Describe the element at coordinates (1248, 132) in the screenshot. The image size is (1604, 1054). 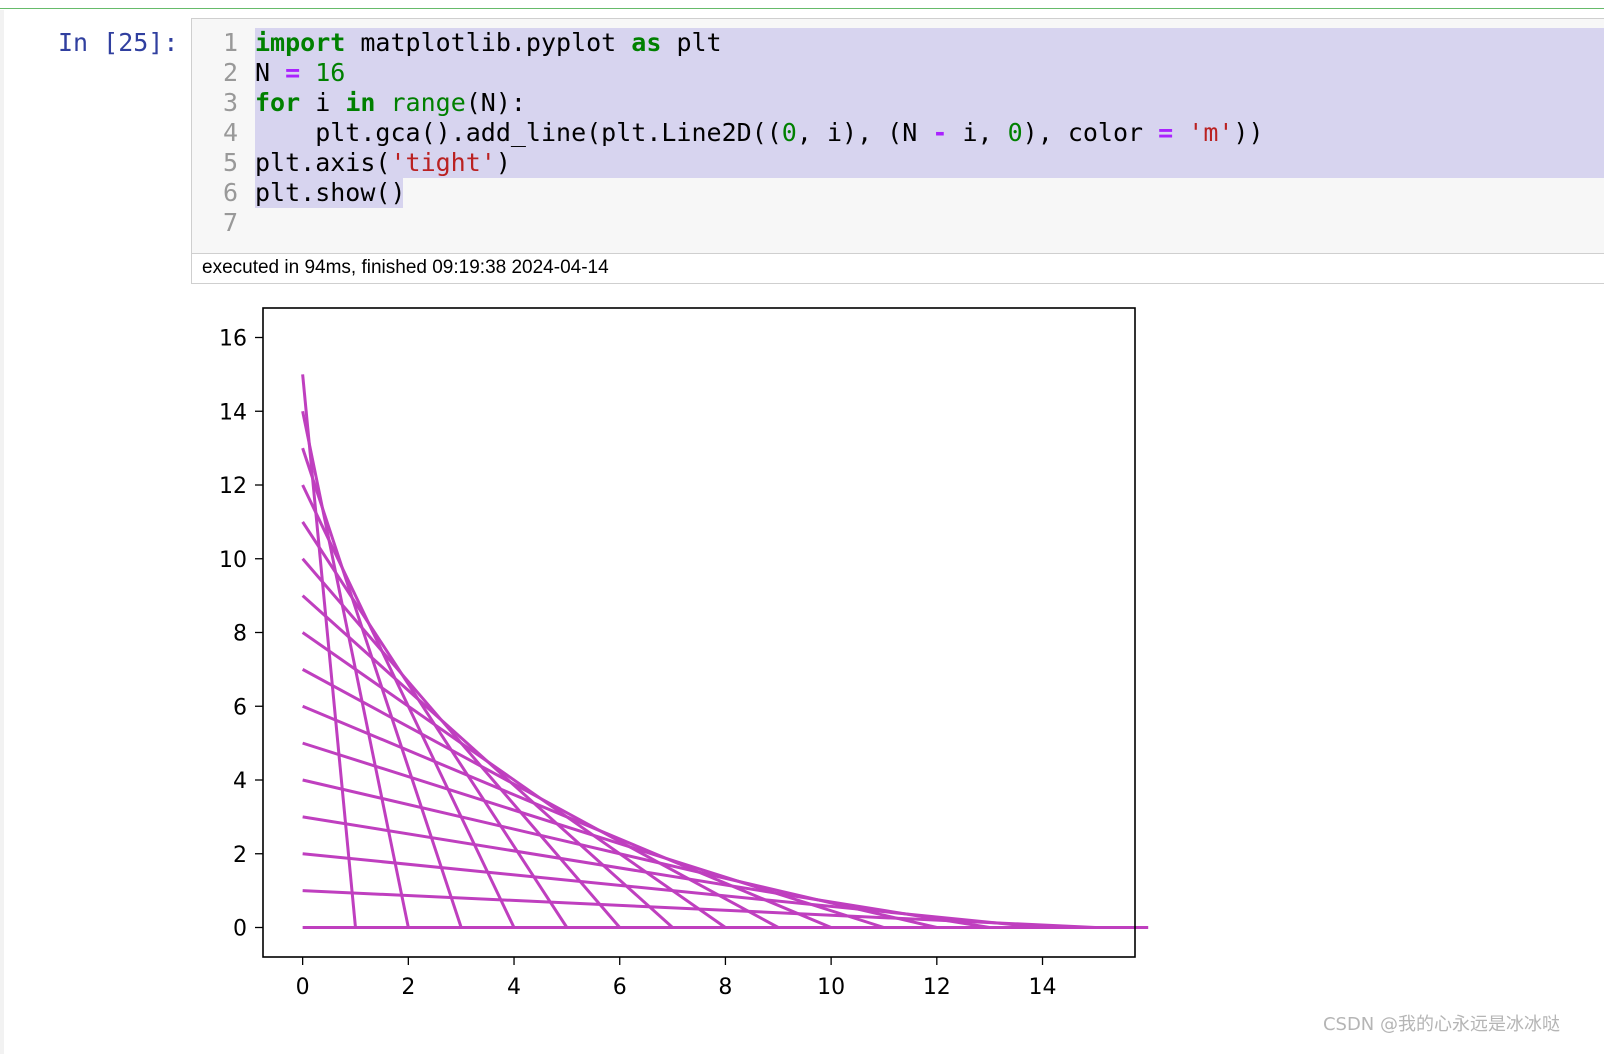
I see `code-token: ))` at that location.